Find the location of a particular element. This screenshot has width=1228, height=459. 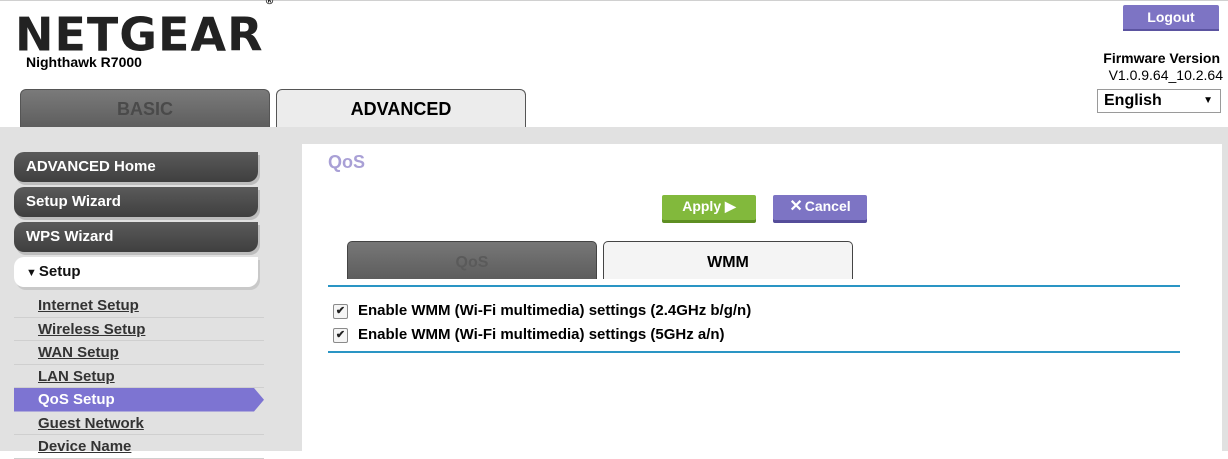

sidebar-advanced-home-button: ADVANCED Home is located at coordinates (136, 167).